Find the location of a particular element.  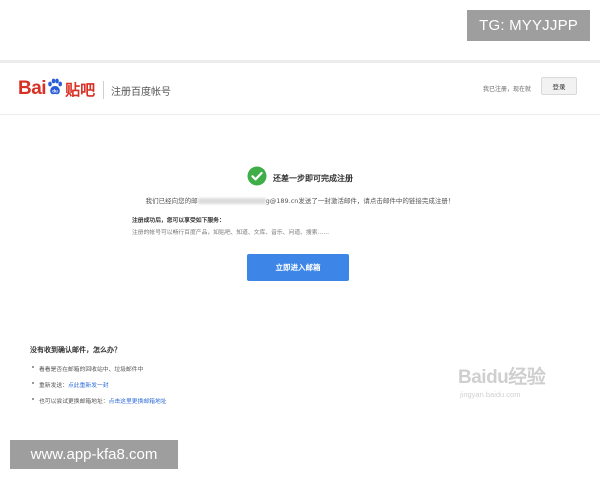

paw-icon: du is located at coordinates (55, 89).